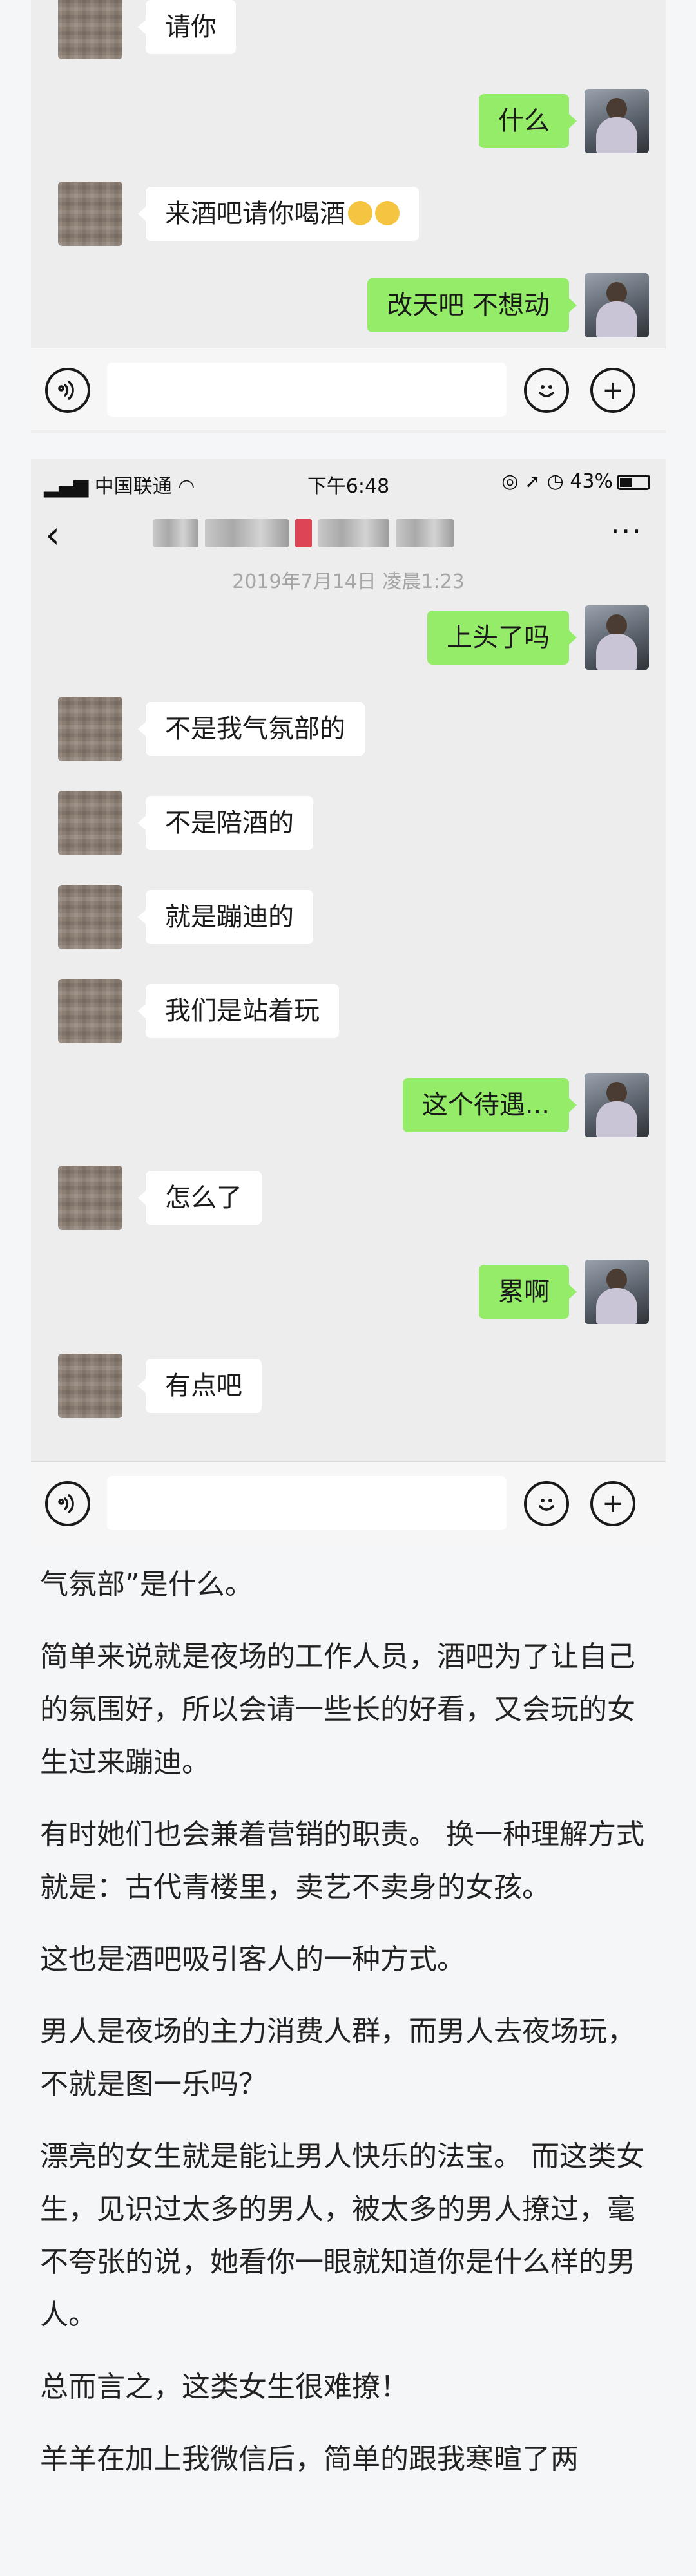 The width and height of the screenshot is (696, 2576). Describe the element at coordinates (146, 1585) in the screenshot. I see `article-paragraph: 气氛部”是什么。` at that location.